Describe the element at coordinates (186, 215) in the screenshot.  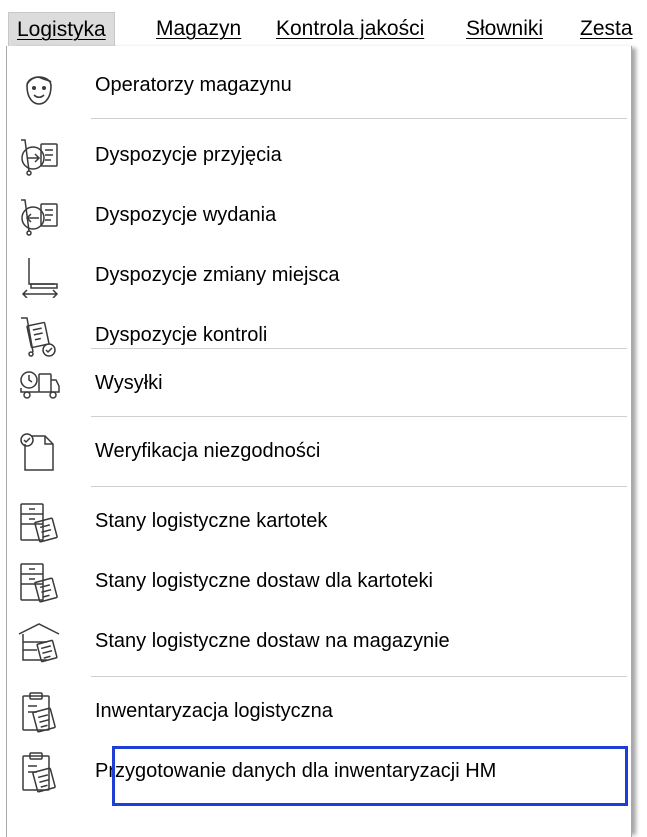
I see `menu-item-label: Dyspozycje wydania` at that location.